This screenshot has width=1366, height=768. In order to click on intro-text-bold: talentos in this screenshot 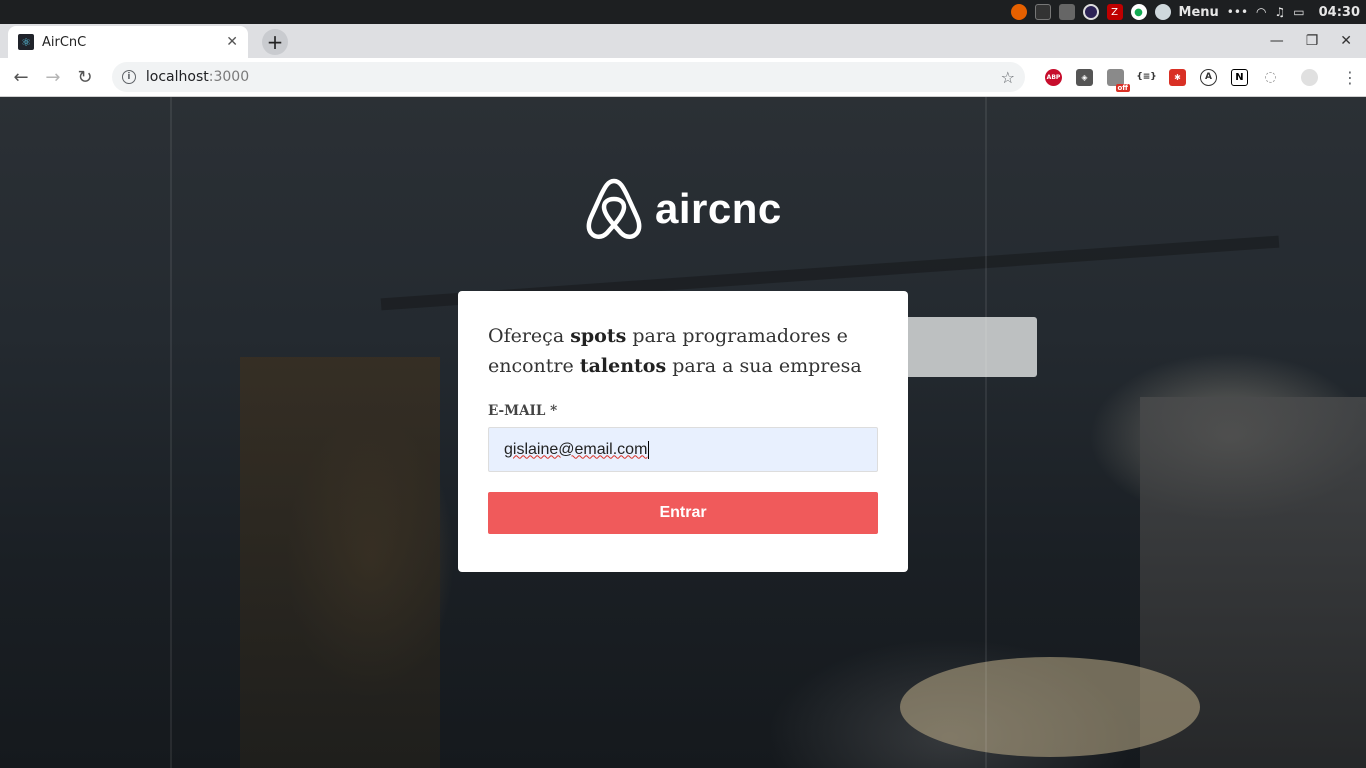, I will do `click(623, 366)`.